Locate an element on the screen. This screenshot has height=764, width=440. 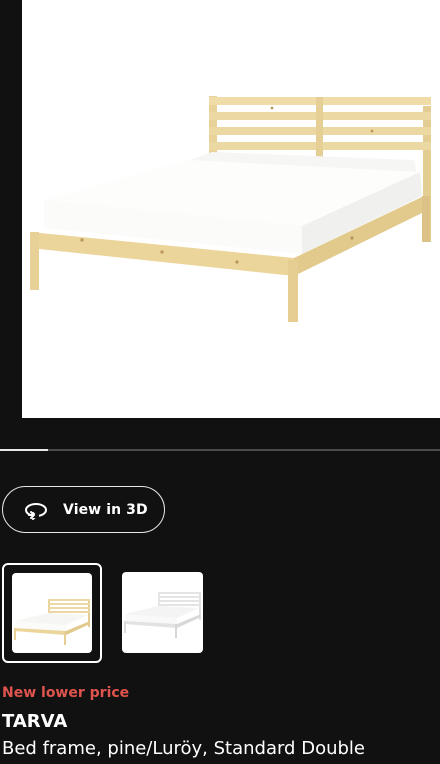
rotate-360-icon is located at coordinates (36, 511).